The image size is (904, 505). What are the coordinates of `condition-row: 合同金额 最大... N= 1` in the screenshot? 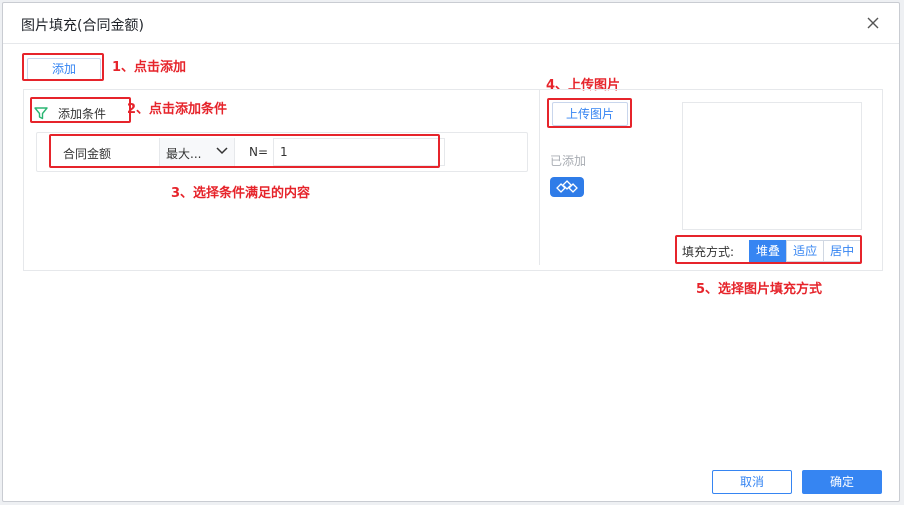 It's located at (282, 152).